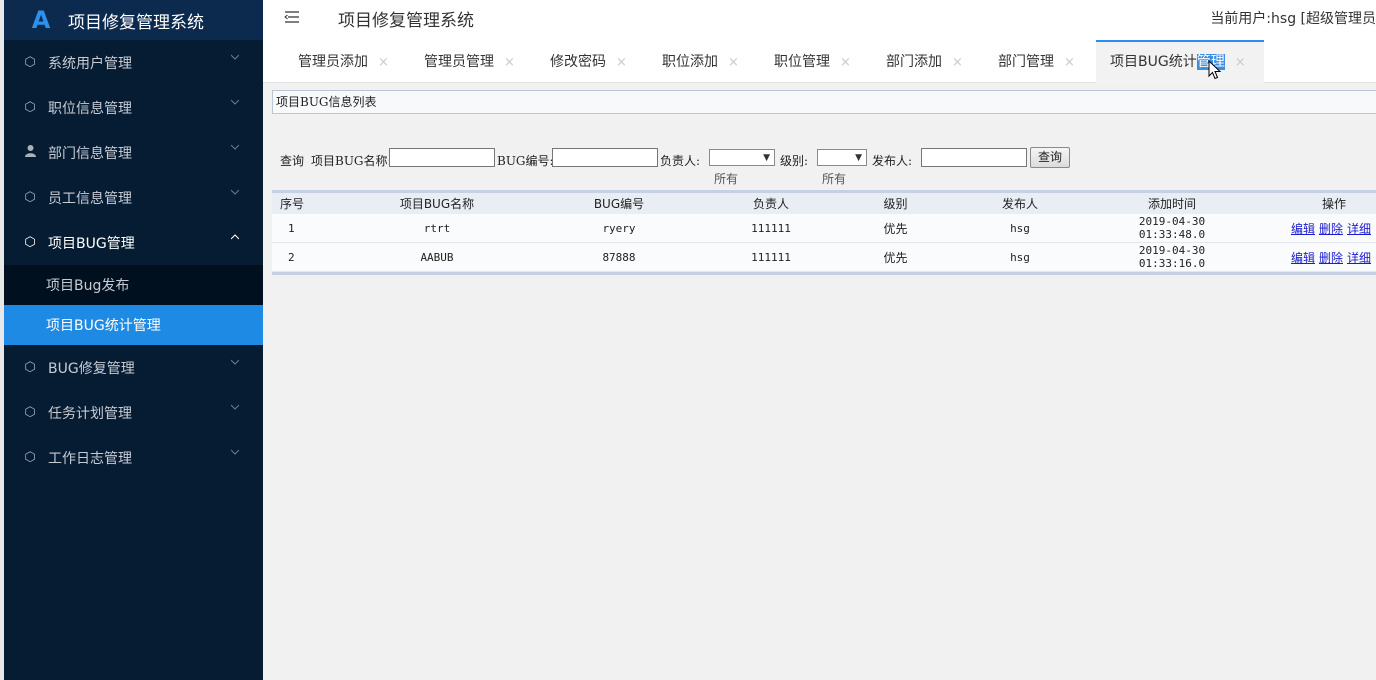 Image resolution: width=1376 pixels, height=680 pixels. What do you see at coordinates (619, 203) in the screenshot?
I see `col-header-code: BUG编号` at bounding box center [619, 203].